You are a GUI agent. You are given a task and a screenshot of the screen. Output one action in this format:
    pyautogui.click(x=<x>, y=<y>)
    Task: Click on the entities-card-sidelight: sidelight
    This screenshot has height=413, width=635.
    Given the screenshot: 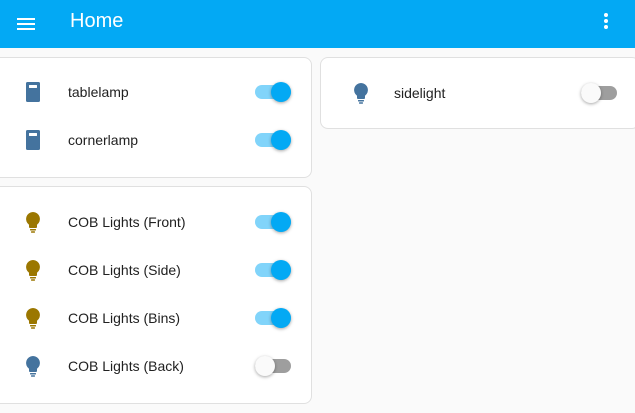 What is the action you would take?
    pyautogui.click(x=477, y=93)
    